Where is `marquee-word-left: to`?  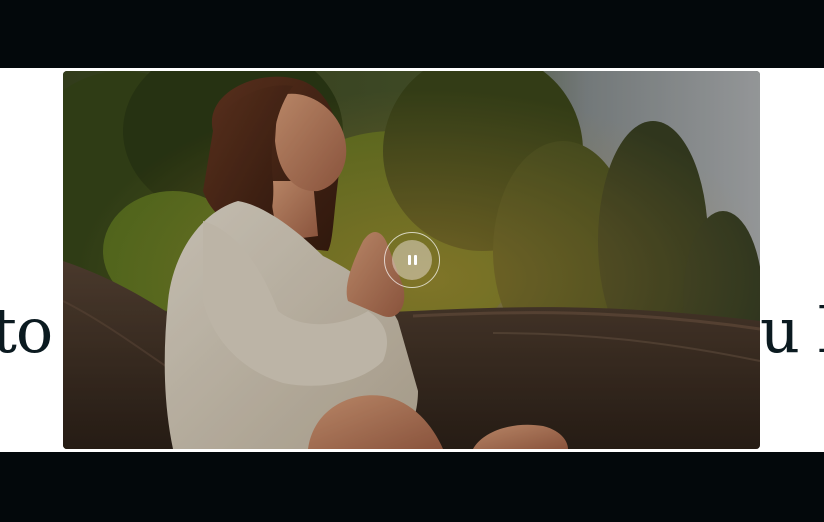
marquee-word-left: to is located at coordinates (26, 330).